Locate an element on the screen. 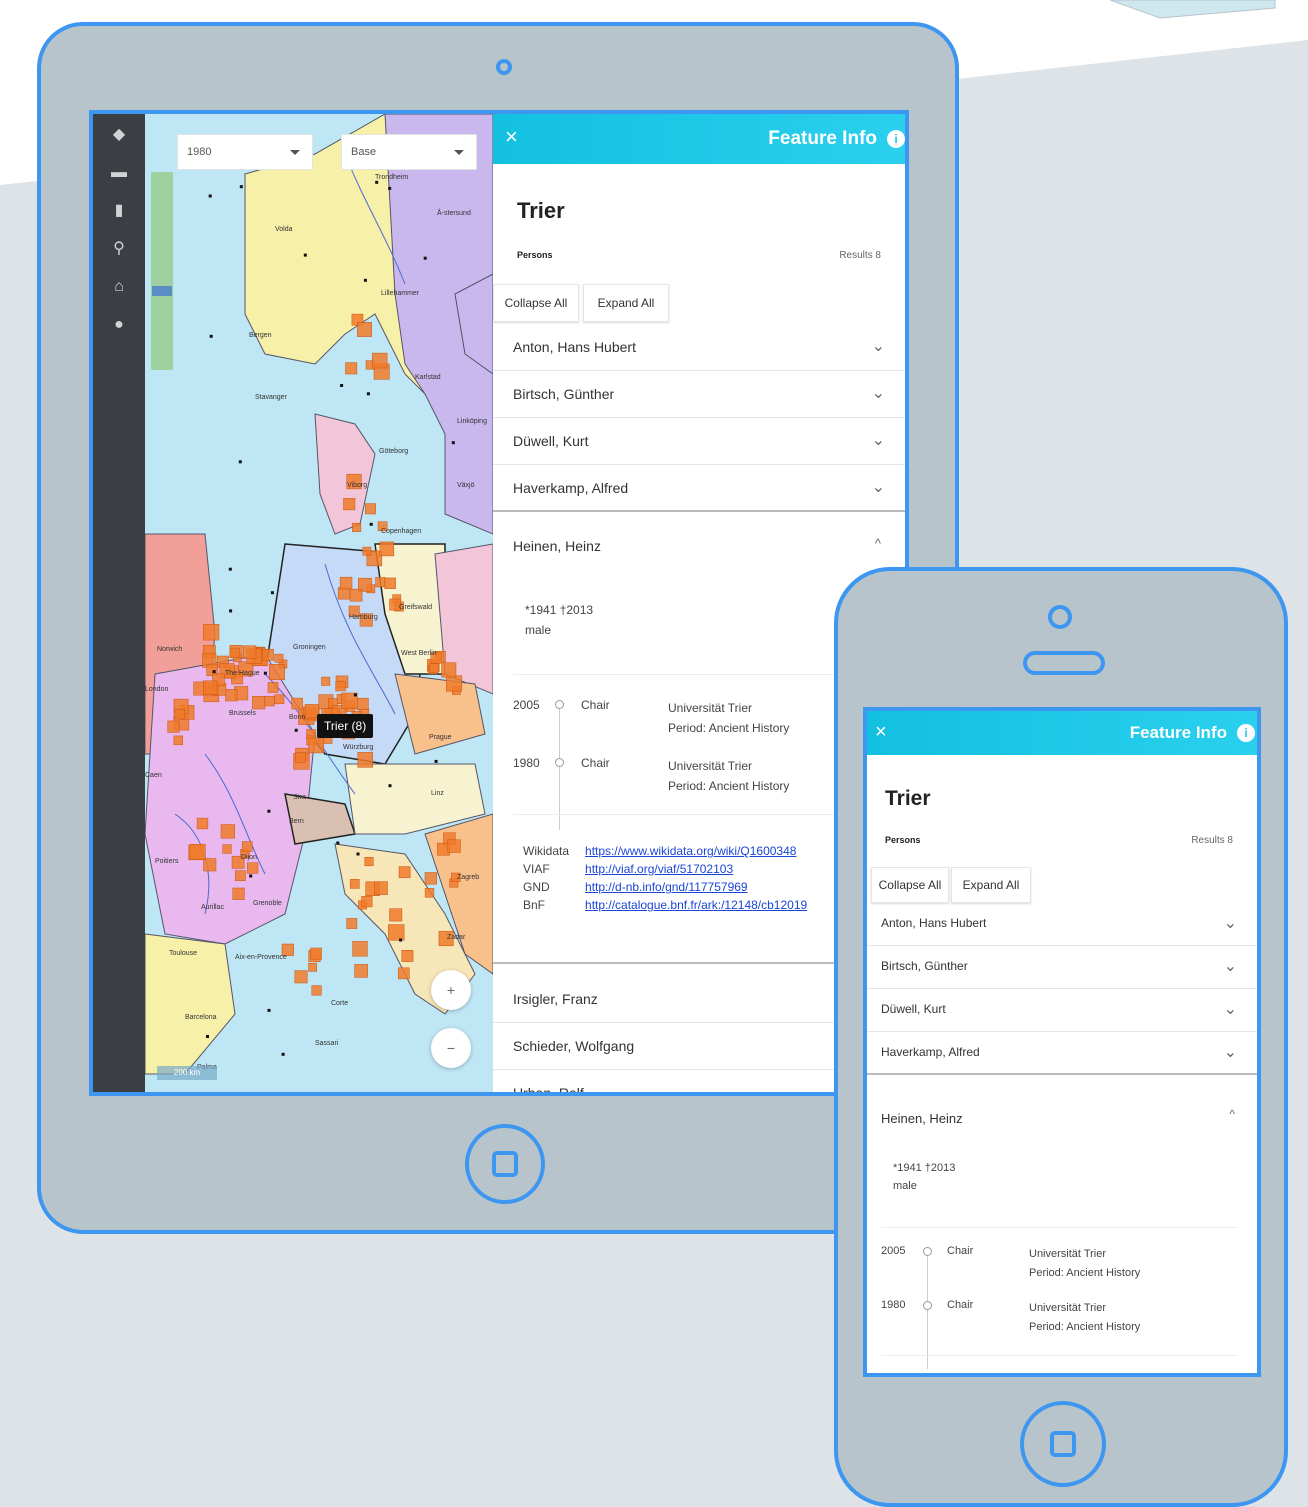 This screenshot has height=1507, width=1308. authority-link: http://viaf.org/viaf/51702103 is located at coordinates (659, 869).